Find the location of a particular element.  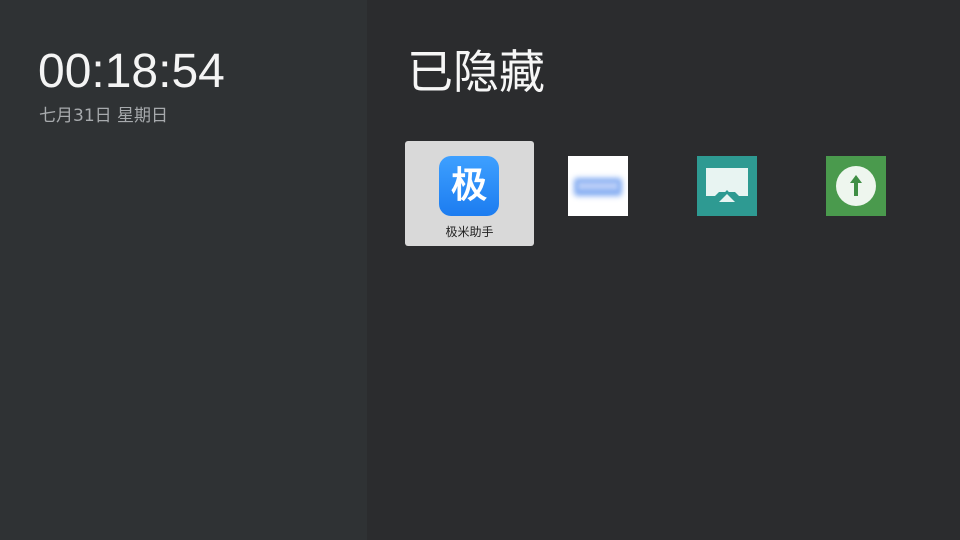

upload-arrow-icon is located at coordinates (856, 186).